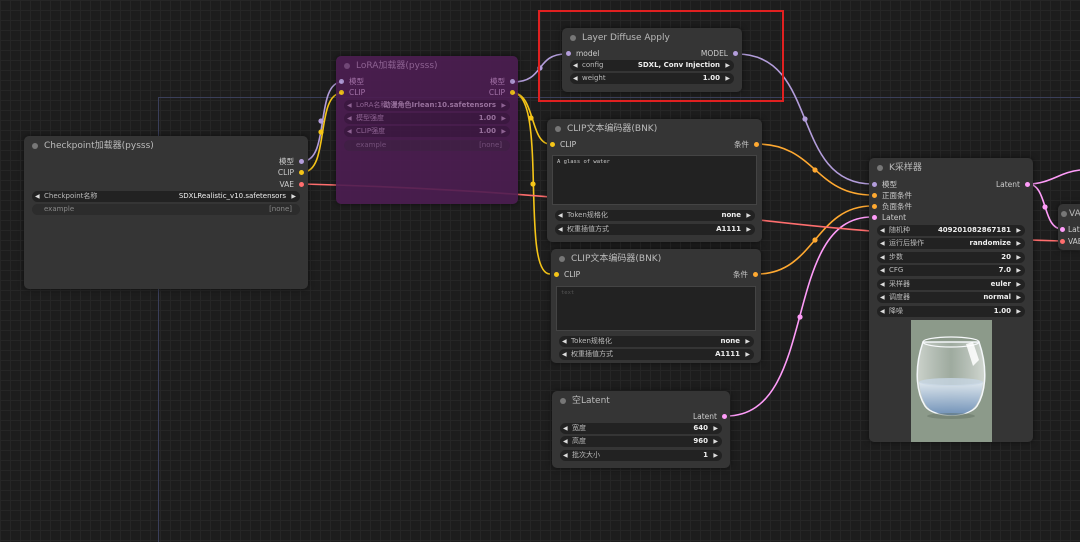 The image size is (1080, 542). I want to click on widget-clip-strength: ◀ CLIP强度 1.00 ▶, so click(427, 131).